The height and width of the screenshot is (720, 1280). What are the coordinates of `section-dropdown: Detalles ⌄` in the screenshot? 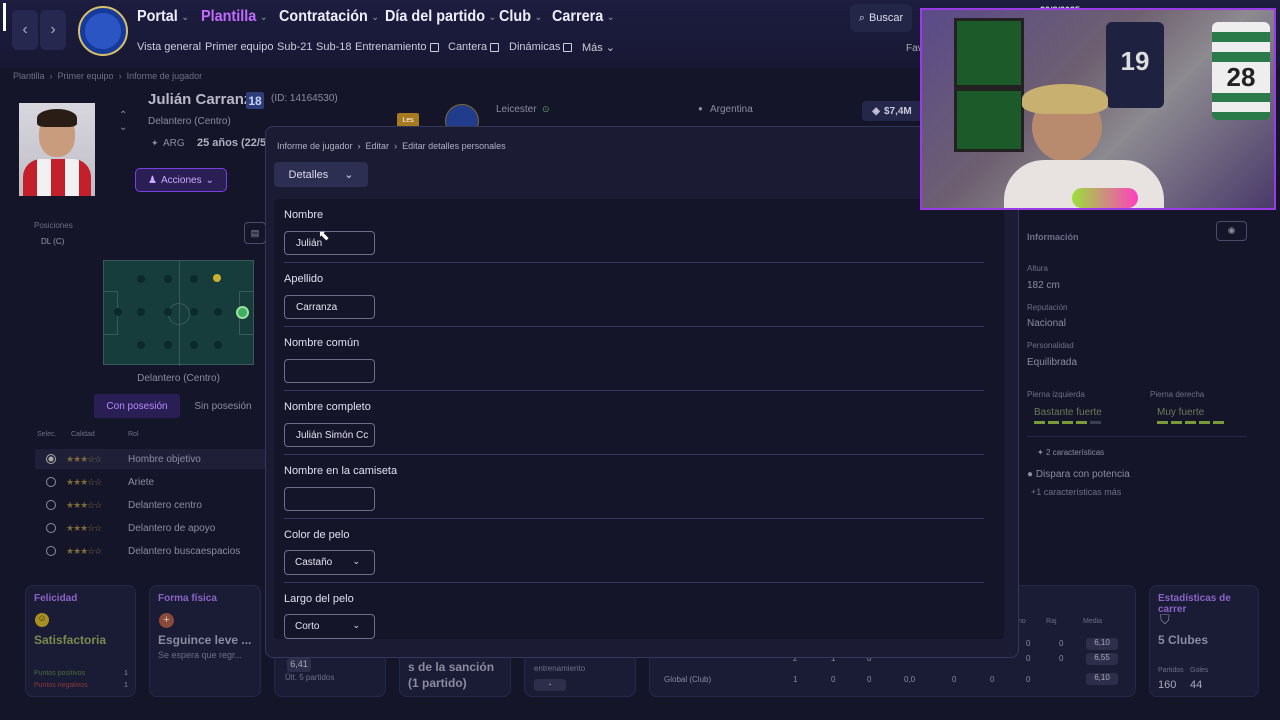 It's located at (321, 174).